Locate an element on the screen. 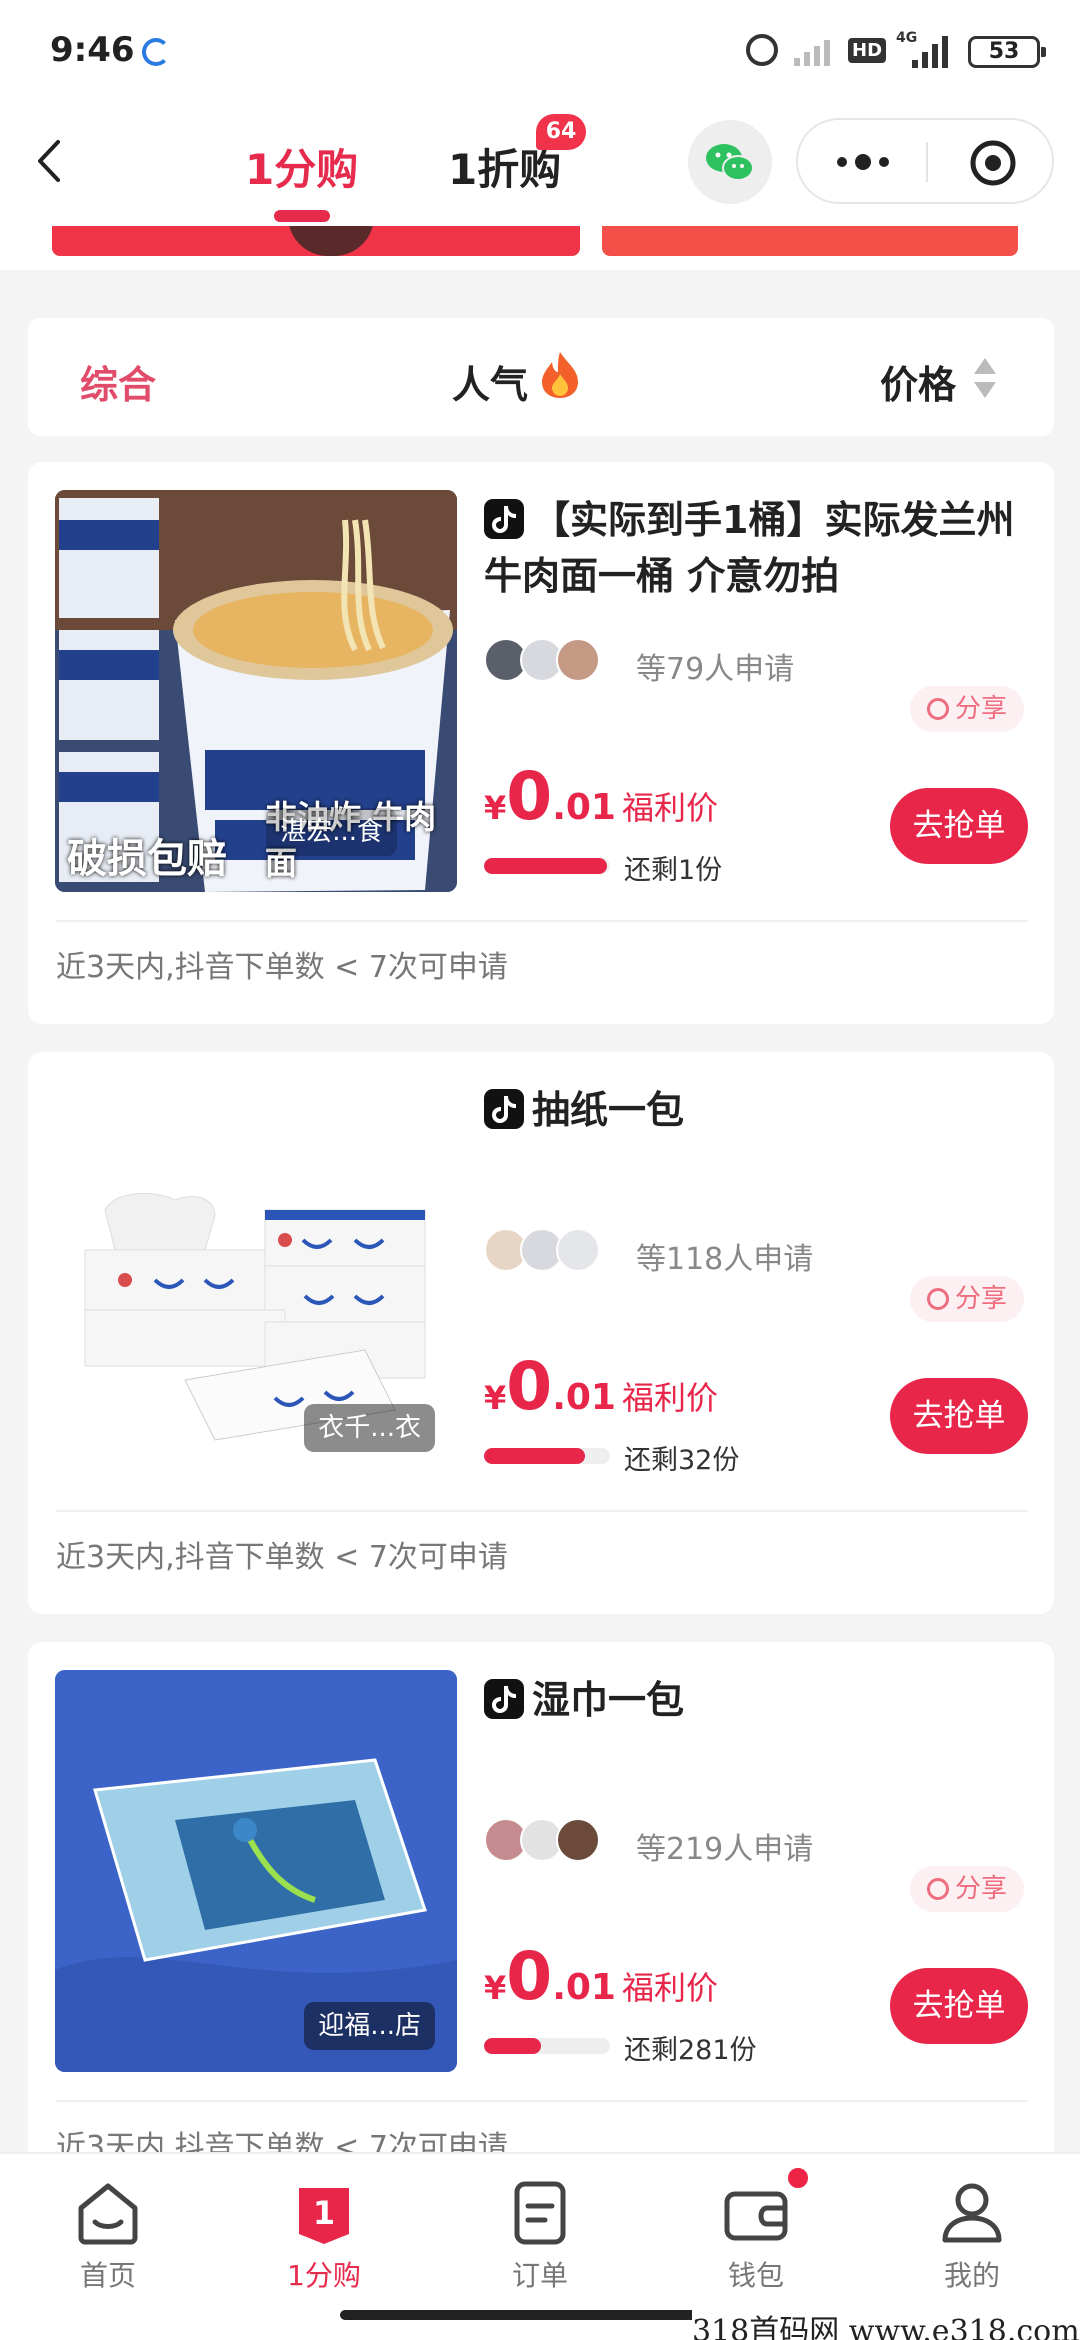 Image resolution: width=1080 pixels, height=2340 pixels. status-time: 9:46 is located at coordinates (92, 50).